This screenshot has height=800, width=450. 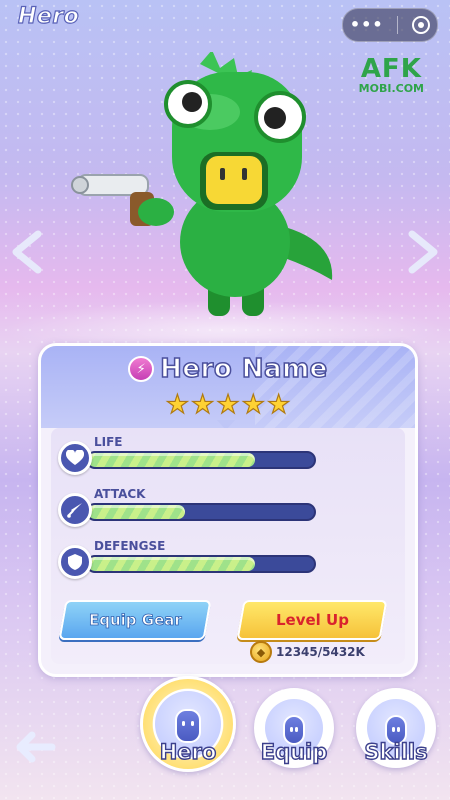 I want to click on running-figure-icon: ⚡, so click(x=141, y=369).